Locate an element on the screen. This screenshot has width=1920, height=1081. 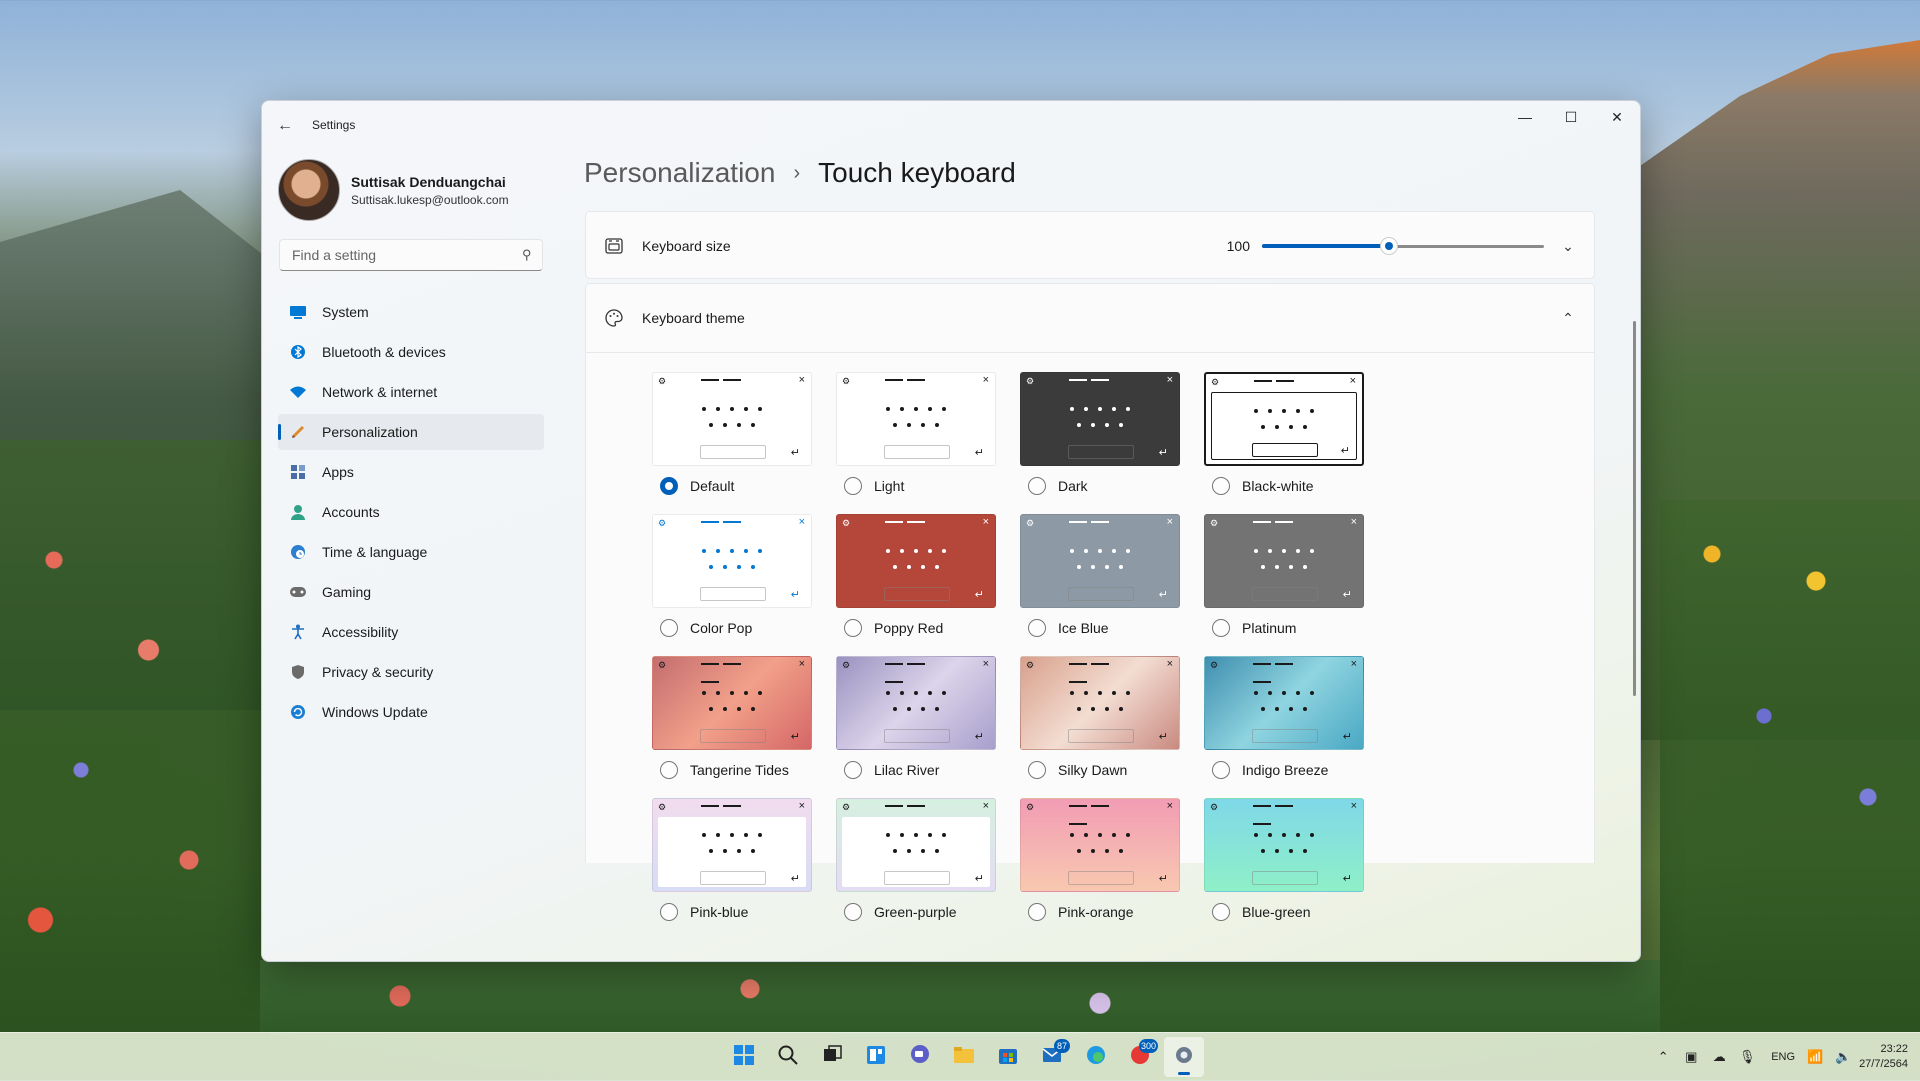
chevron-down-icon: ⌄ is located at coordinates (1568, 246).